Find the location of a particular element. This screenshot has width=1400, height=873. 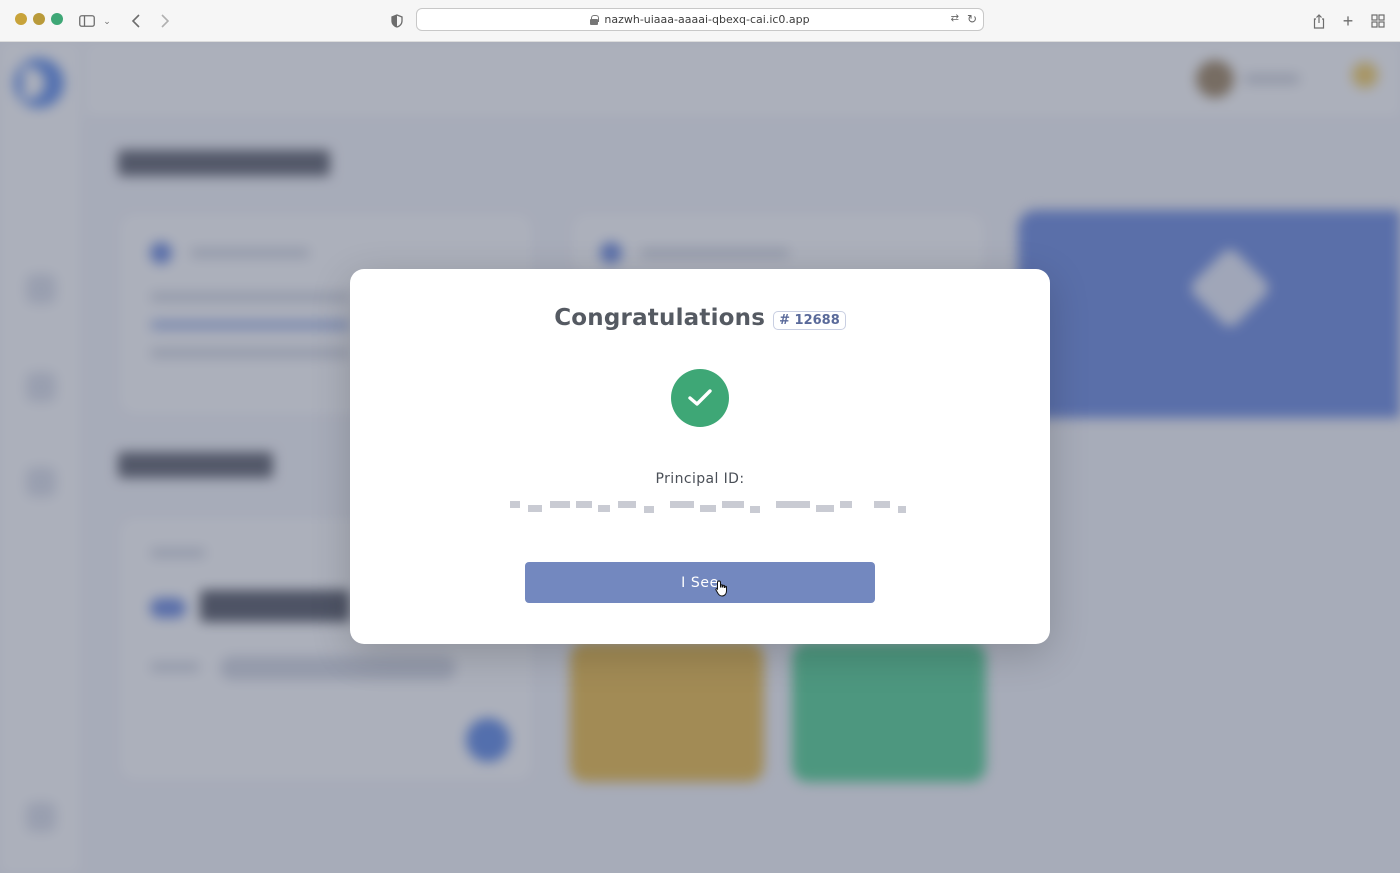

new-tab-icon: + is located at coordinates (1348, 21).